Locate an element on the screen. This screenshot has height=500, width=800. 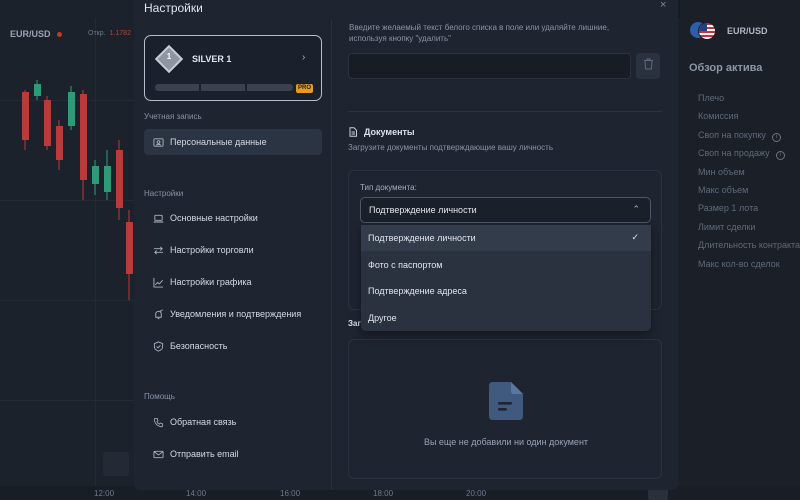
level-number: 1 is located at coordinates (169, 56).